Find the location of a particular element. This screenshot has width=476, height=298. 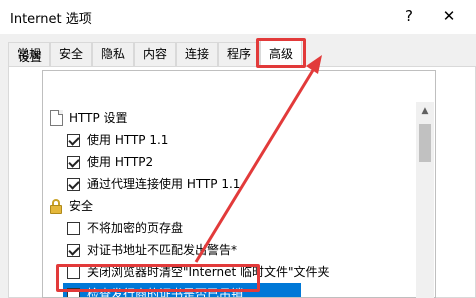

list-item-security-header: 安全 is located at coordinates (228, 206).